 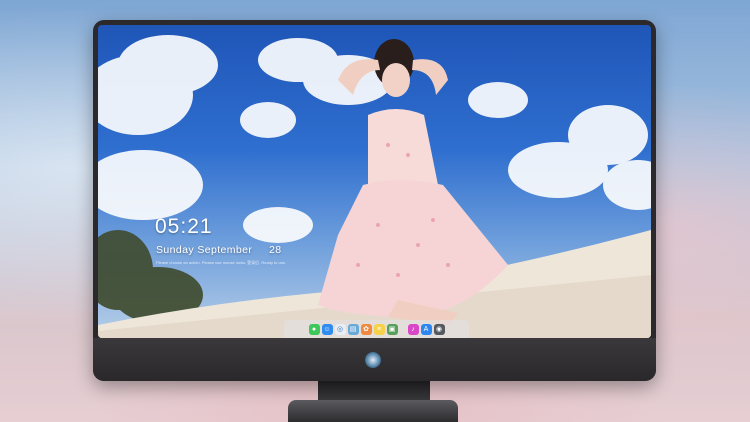 What do you see at coordinates (175, 250) in the screenshot?
I see `date-weekday: Sunday` at bounding box center [175, 250].